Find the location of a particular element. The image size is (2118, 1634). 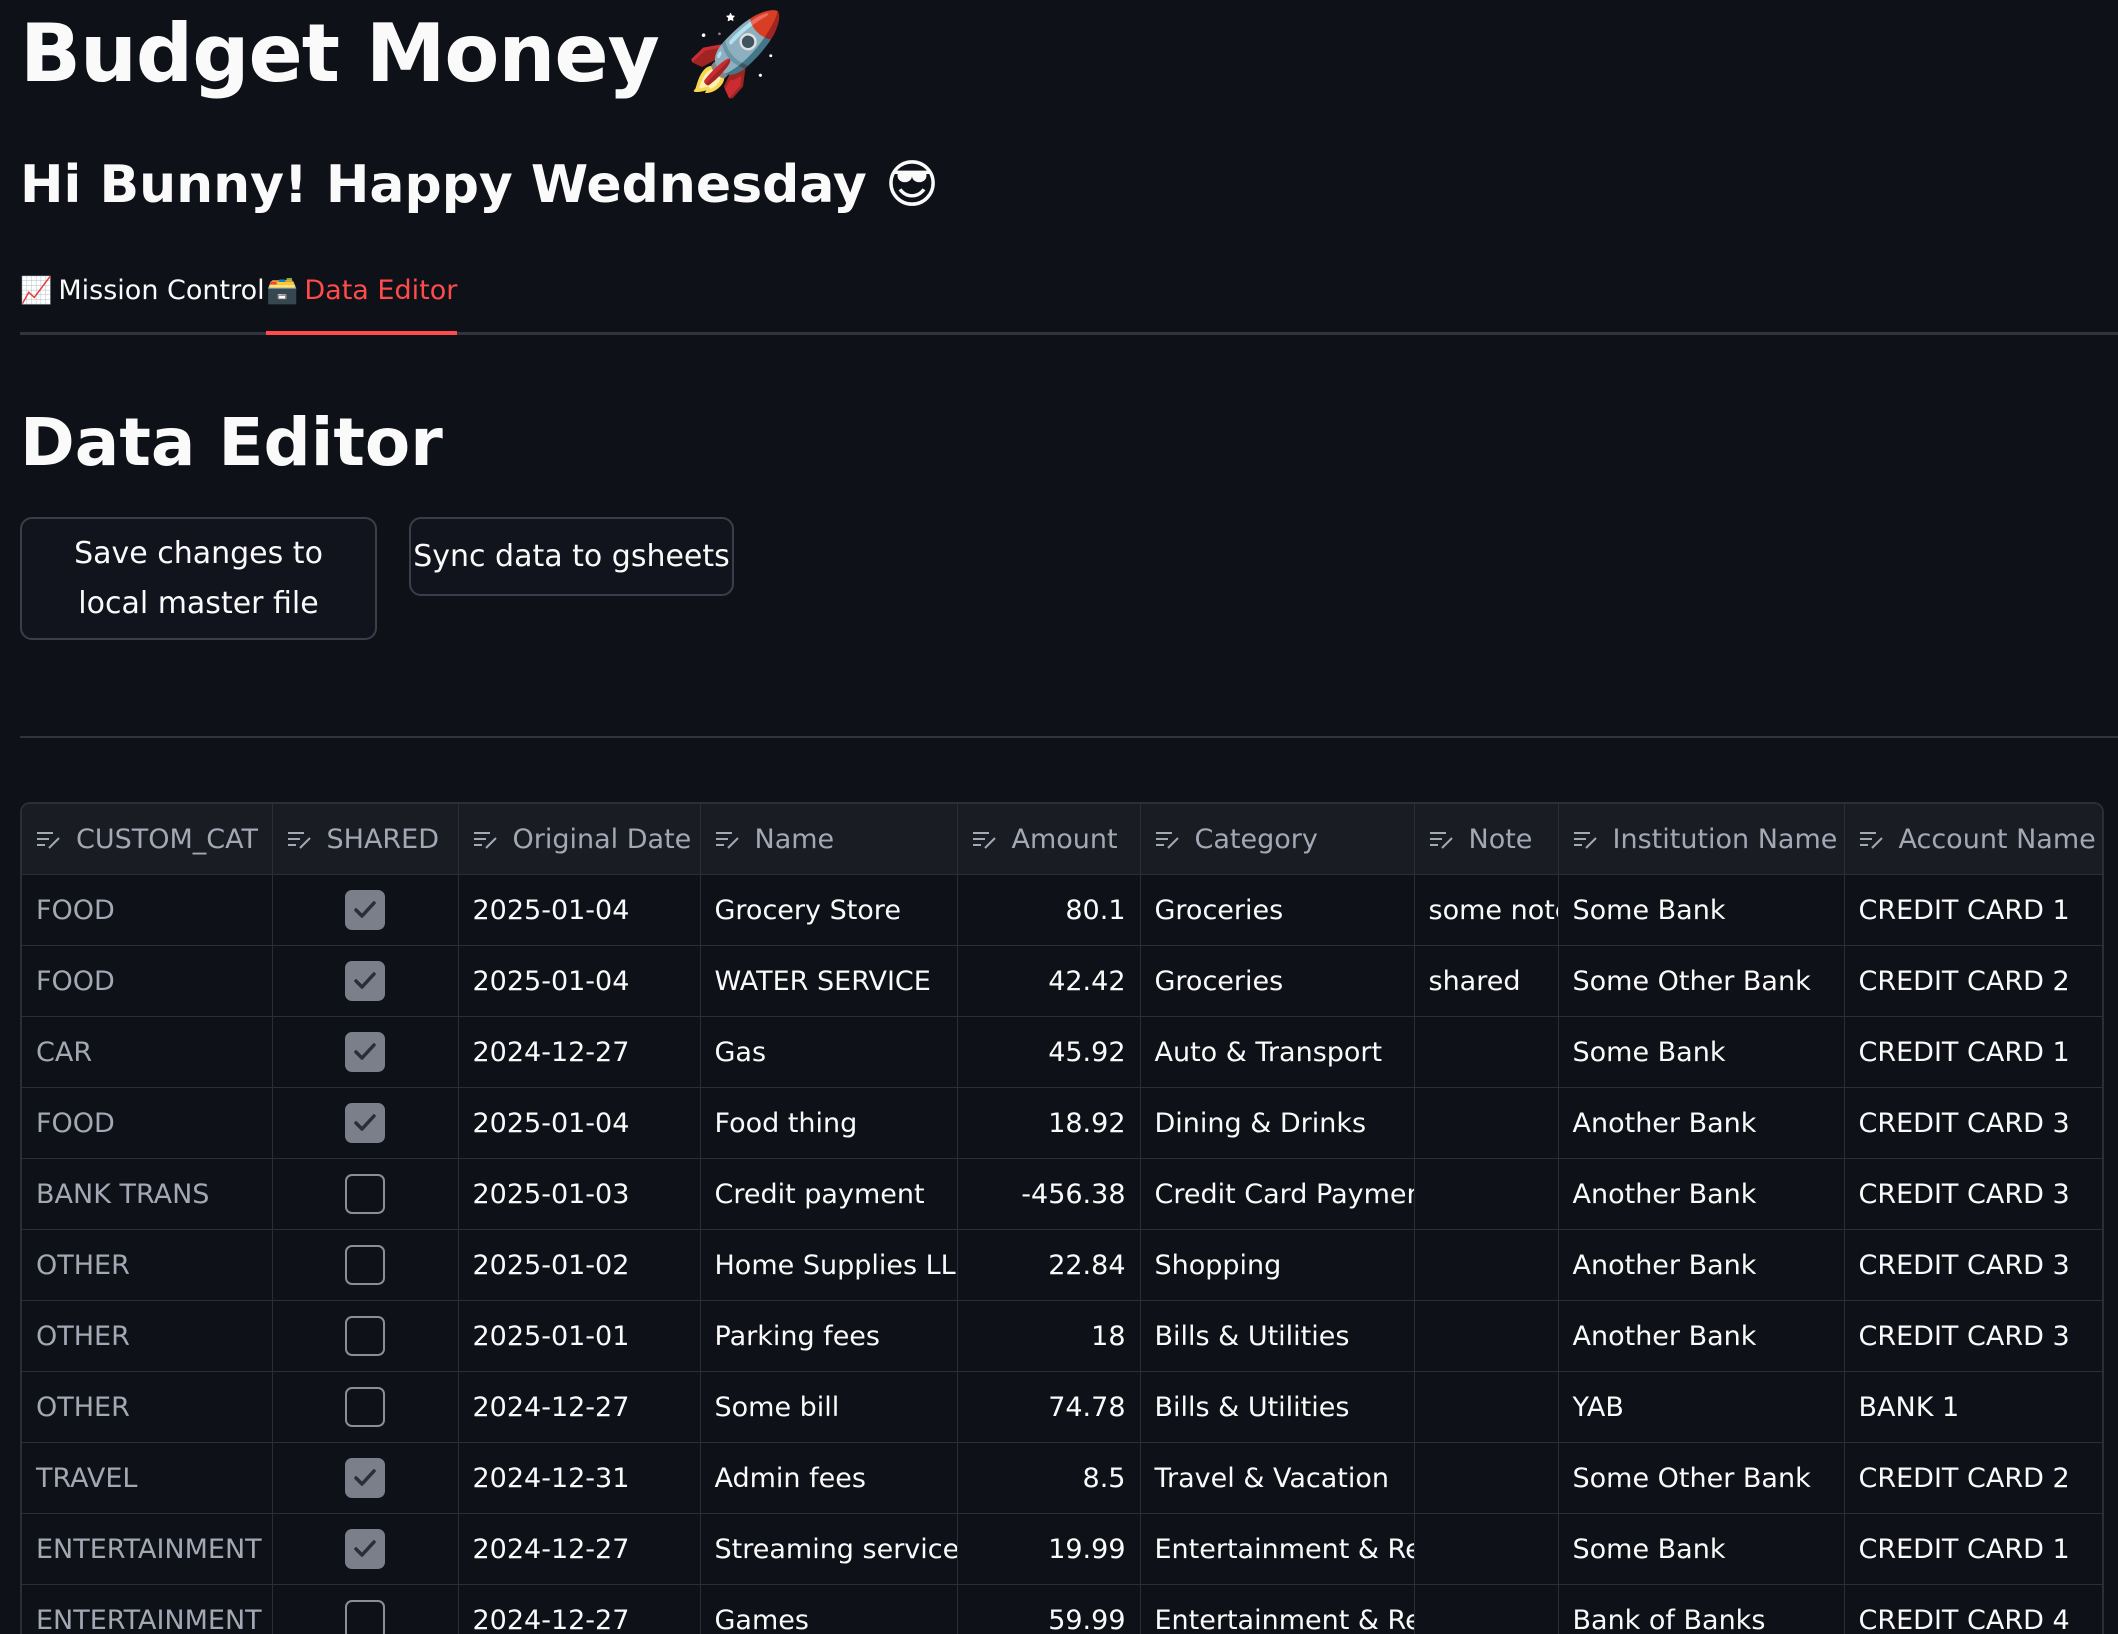

name-cell: Home Supplies LLC is located at coordinates (829, 1265).